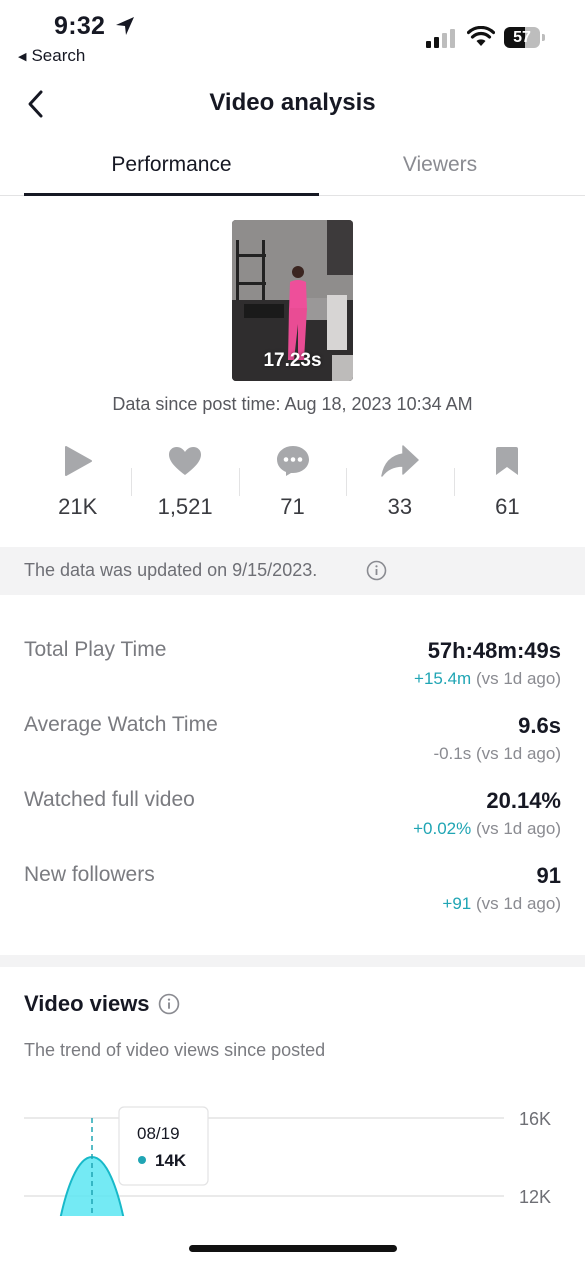 This screenshot has height=1266, width=585. What do you see at coordinates (548, 875) in the screenshot?
I see `metric-value: 91` at bounding box center [548, 875].